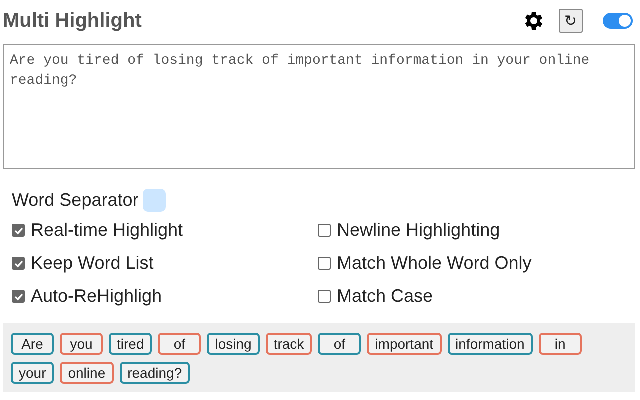 This screenshot has height=400, width=640. What do you see at coordinates (81, 344) in the screenshot?
I see `word-chip: you` at bounding box center [81, 344].